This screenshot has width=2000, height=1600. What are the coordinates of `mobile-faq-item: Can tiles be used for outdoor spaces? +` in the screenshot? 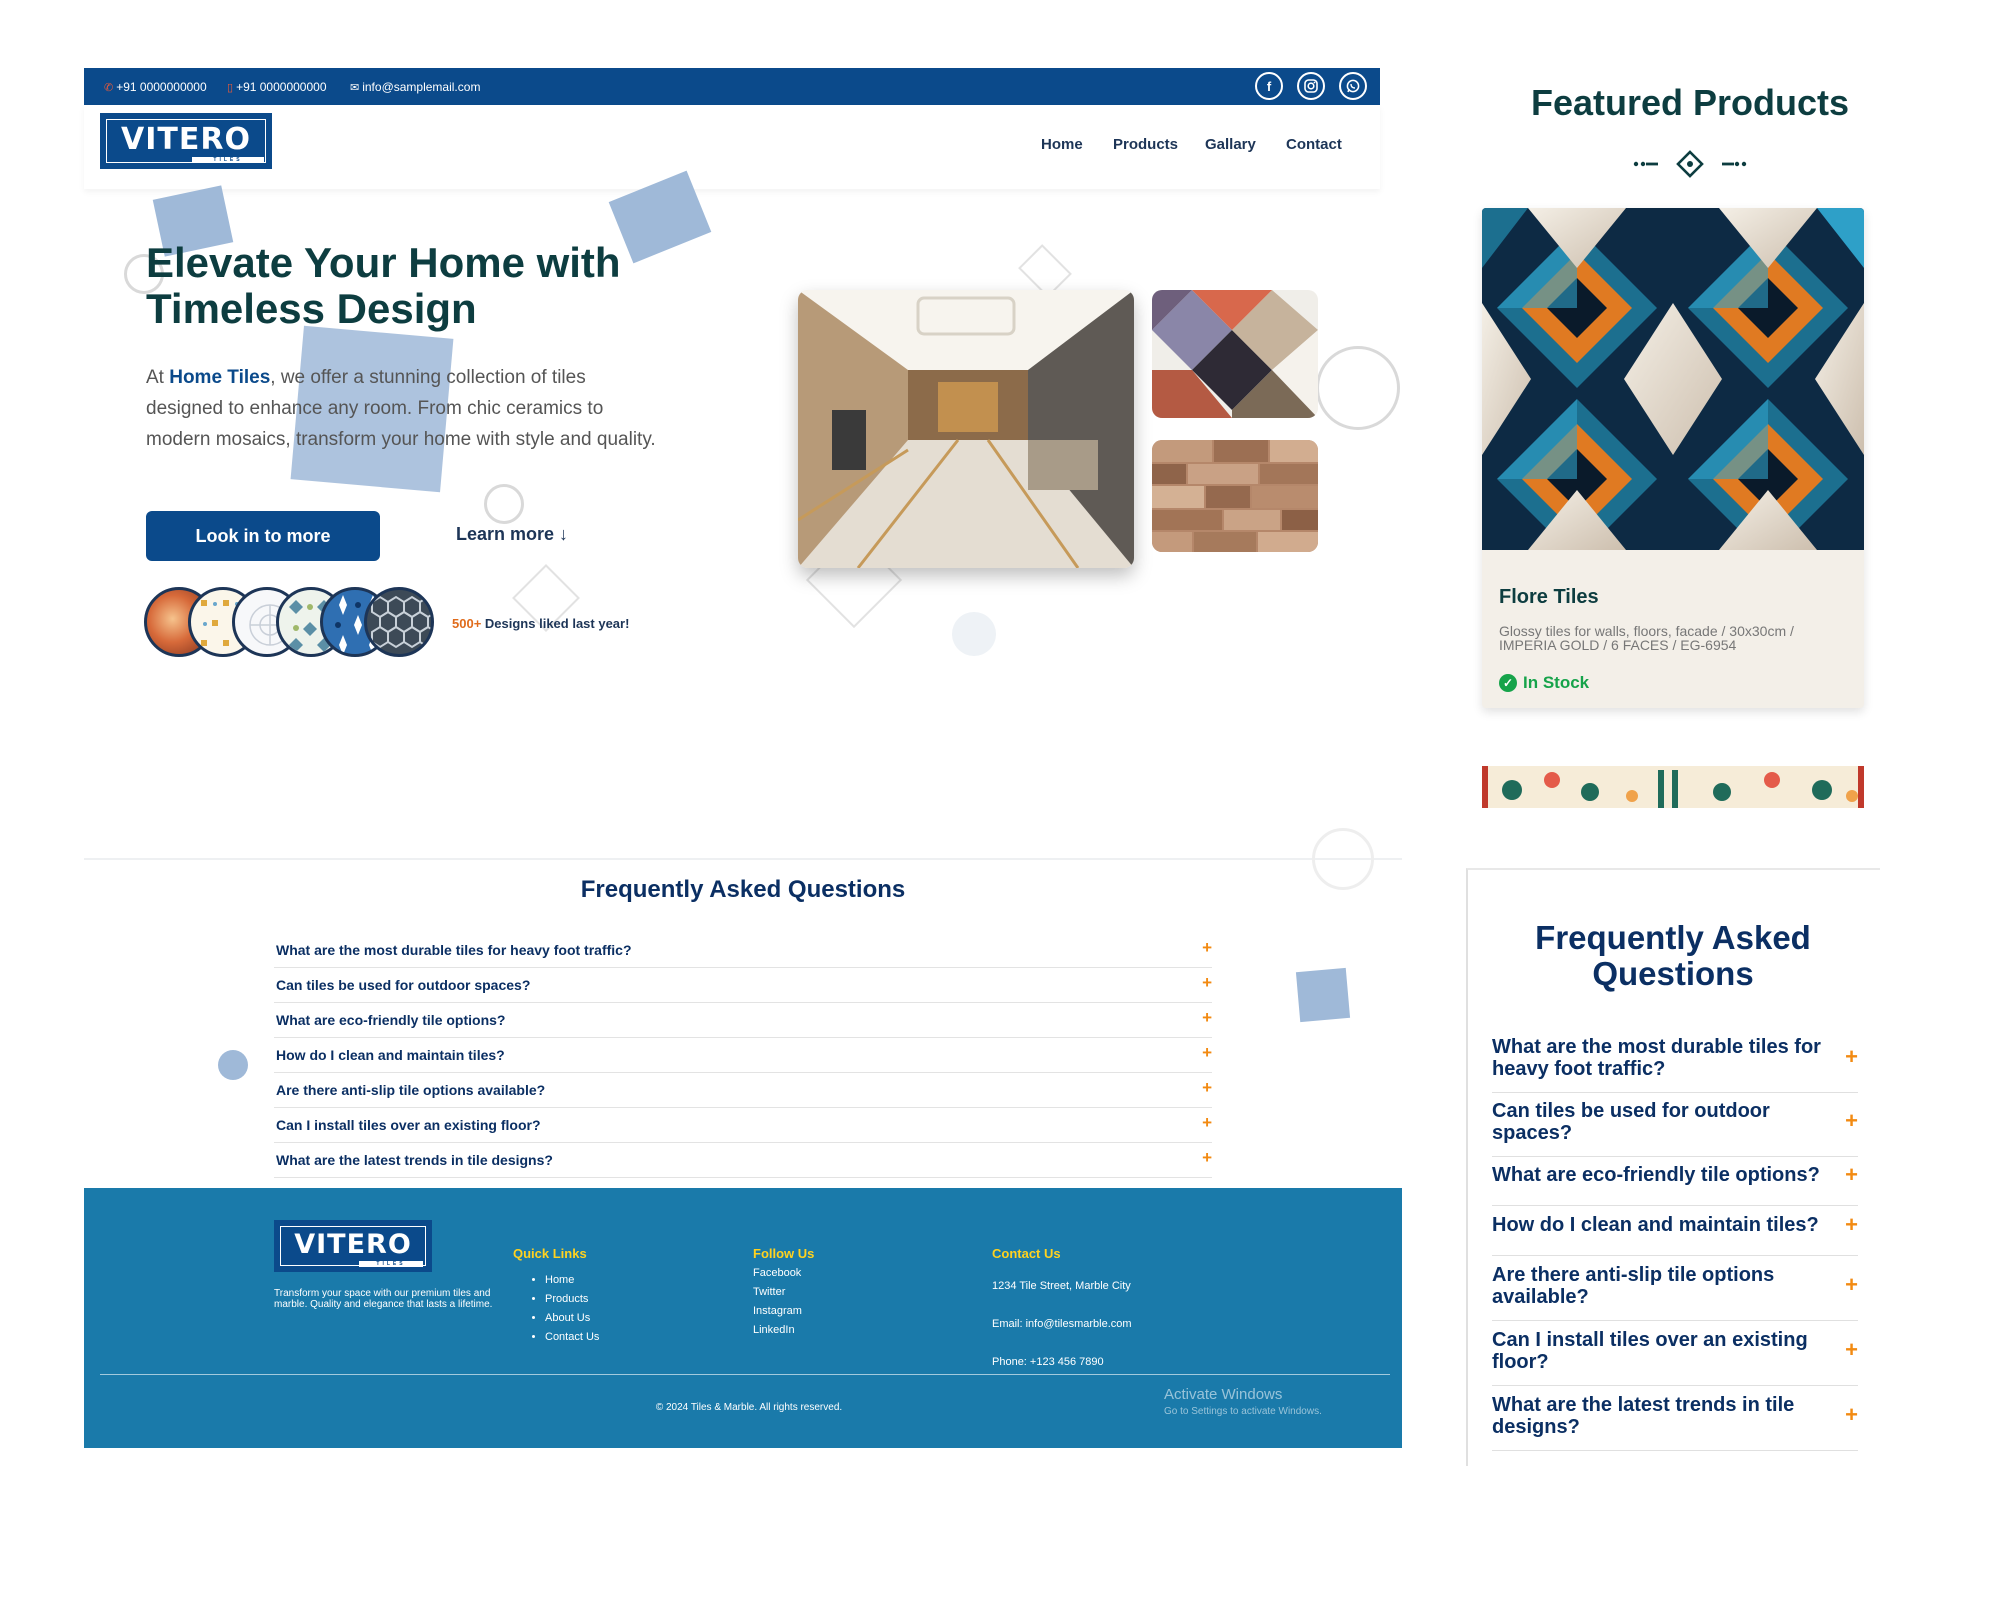 It's located at (1675, 1128).